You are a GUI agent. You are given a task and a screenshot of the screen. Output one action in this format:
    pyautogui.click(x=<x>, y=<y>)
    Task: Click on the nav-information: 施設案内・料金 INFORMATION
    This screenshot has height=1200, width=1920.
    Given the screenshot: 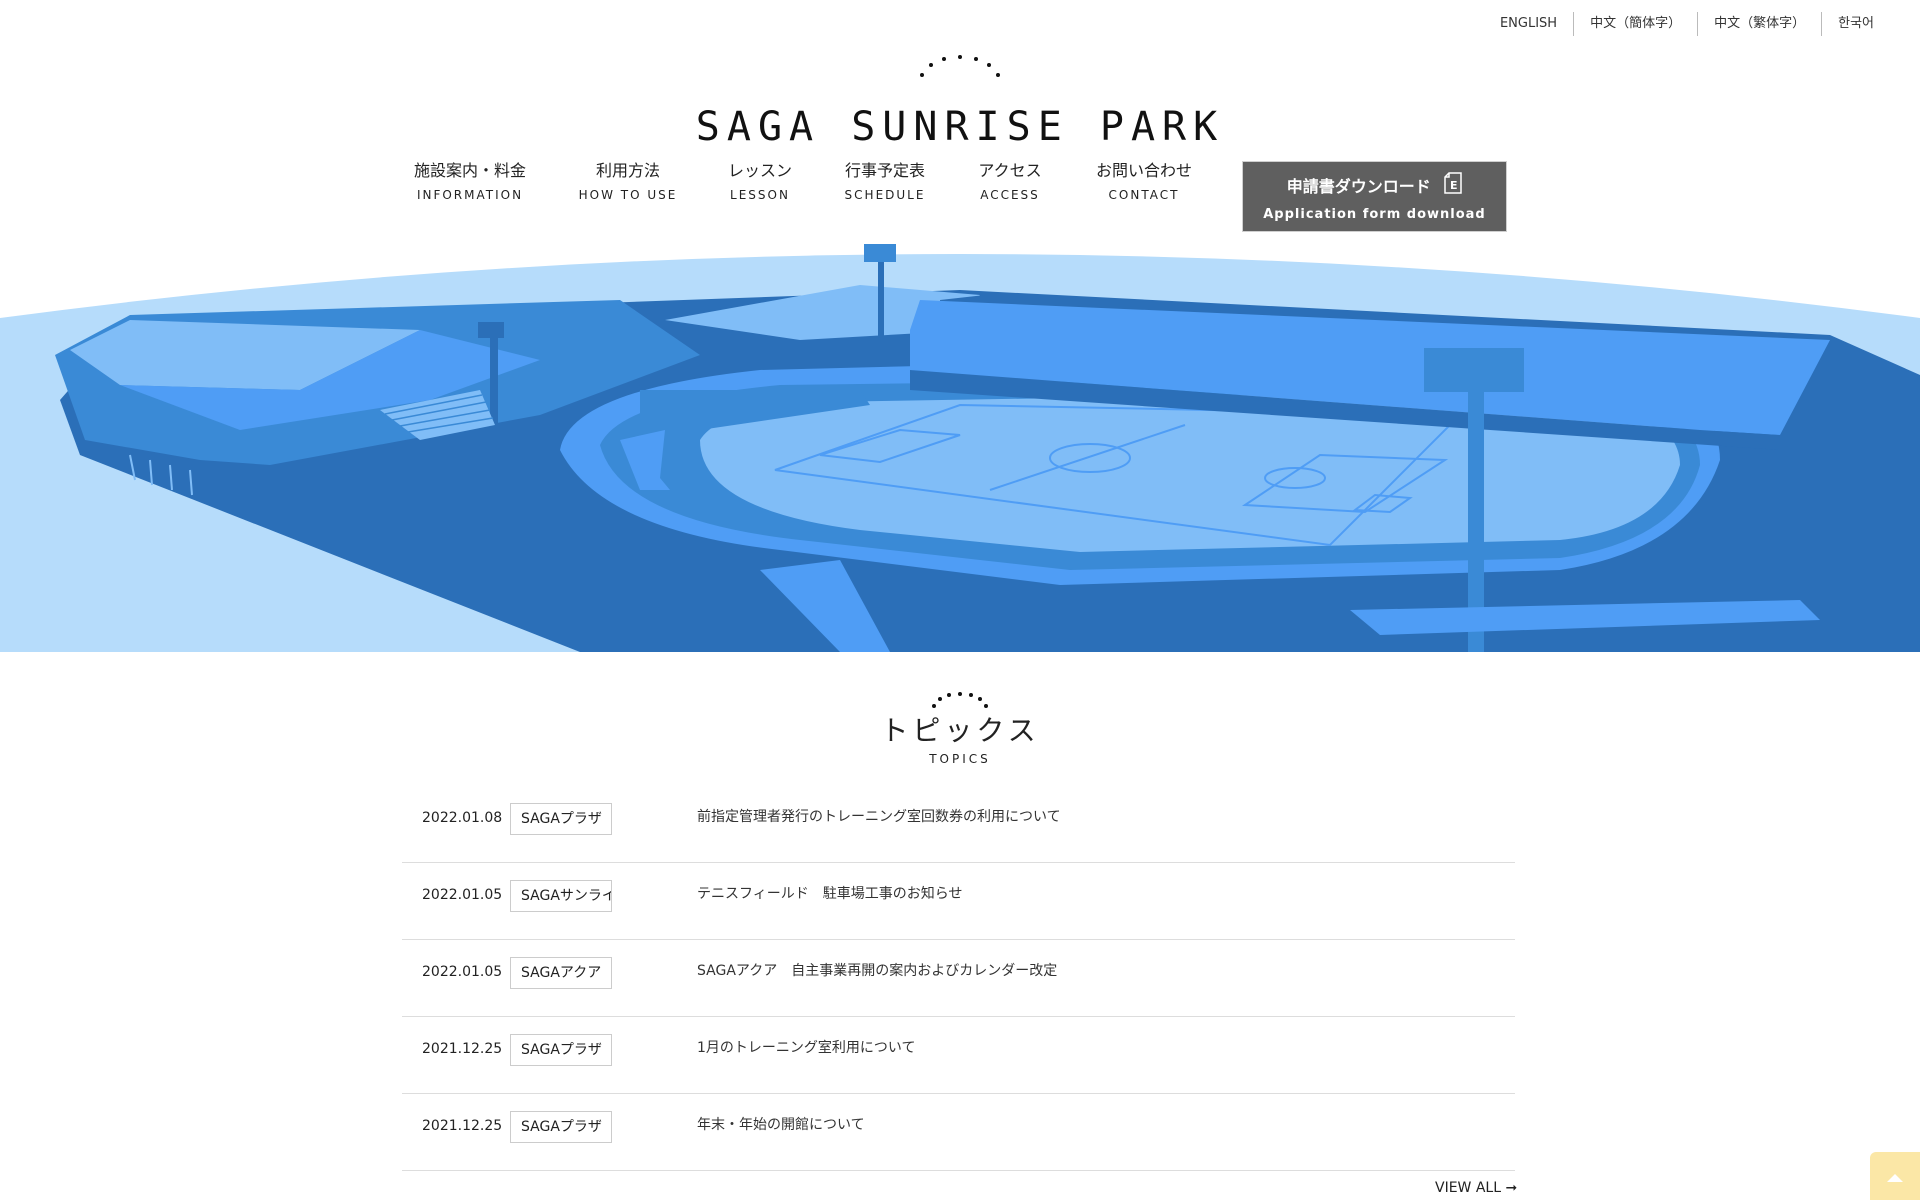 What is the action you would take?
    pyautogui.click(x=470, y=184)
    